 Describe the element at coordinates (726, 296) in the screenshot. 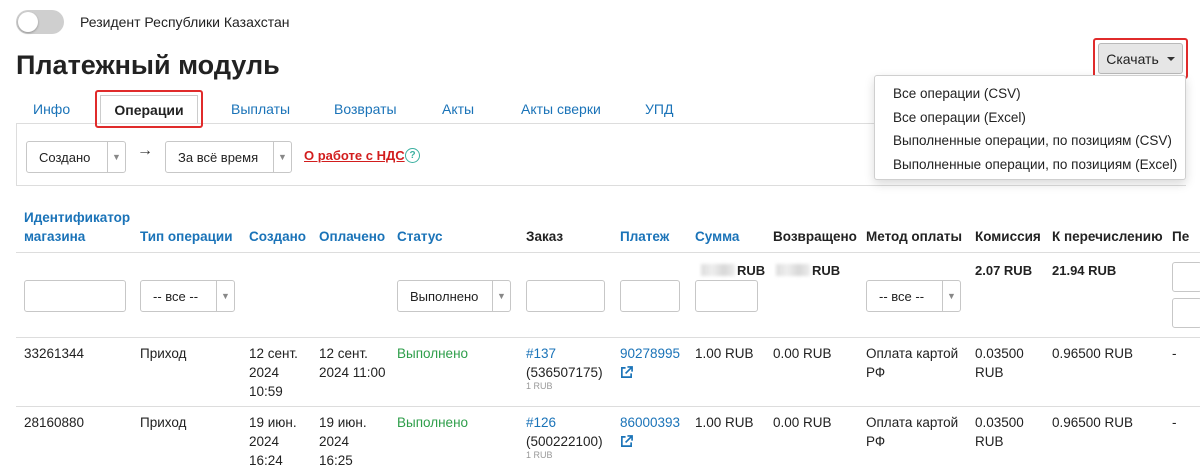

I see `sum-filter-input` at that location.